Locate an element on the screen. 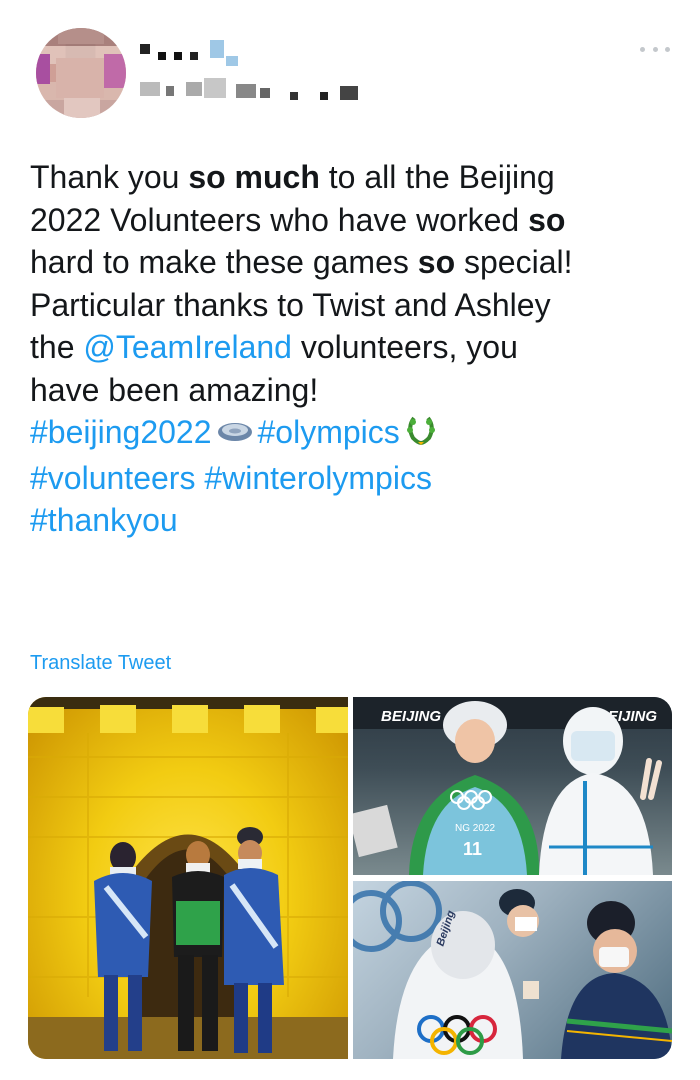 The image size is (700, 1080). tweet-text-line: Thank you so much to all the Beijing is located at coordinates (355, 177).